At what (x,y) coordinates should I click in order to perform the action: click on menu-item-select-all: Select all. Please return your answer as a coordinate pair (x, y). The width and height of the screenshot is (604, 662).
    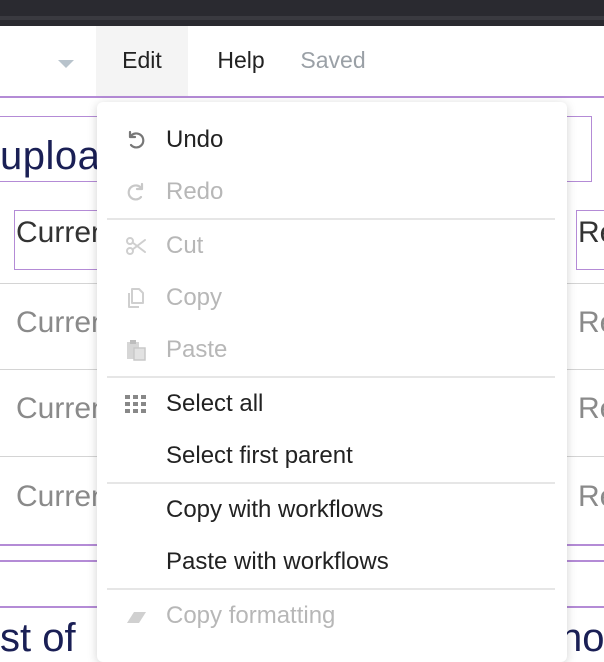
    Looking at the image, I should click on (332, 404).